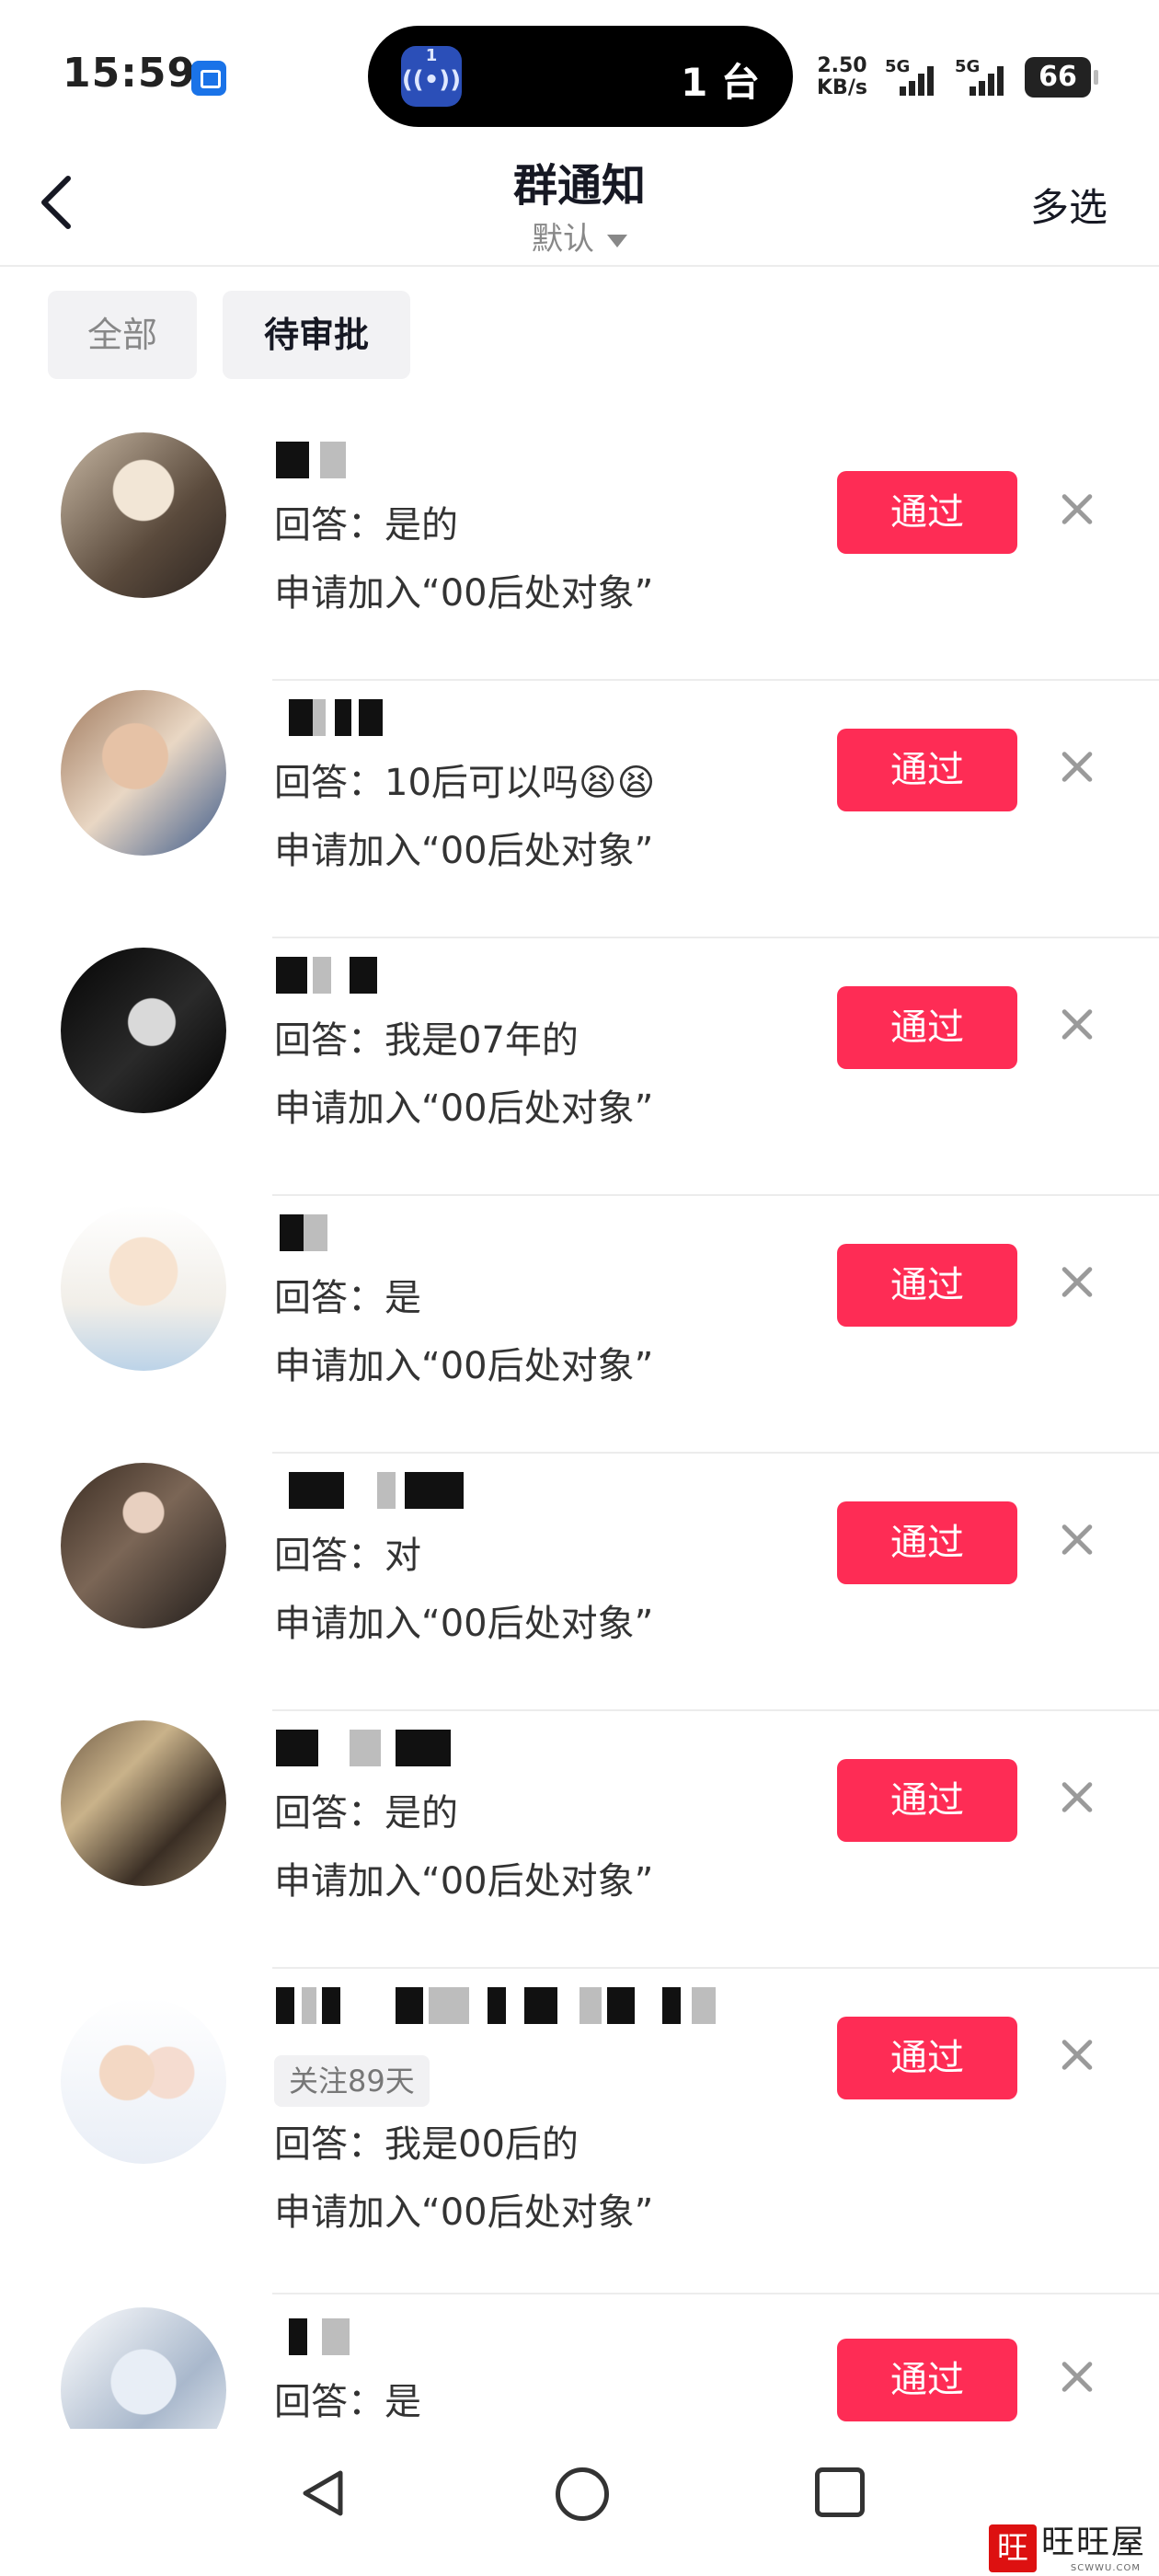  I want to click on signal-2: 5G, so click(984, 77).